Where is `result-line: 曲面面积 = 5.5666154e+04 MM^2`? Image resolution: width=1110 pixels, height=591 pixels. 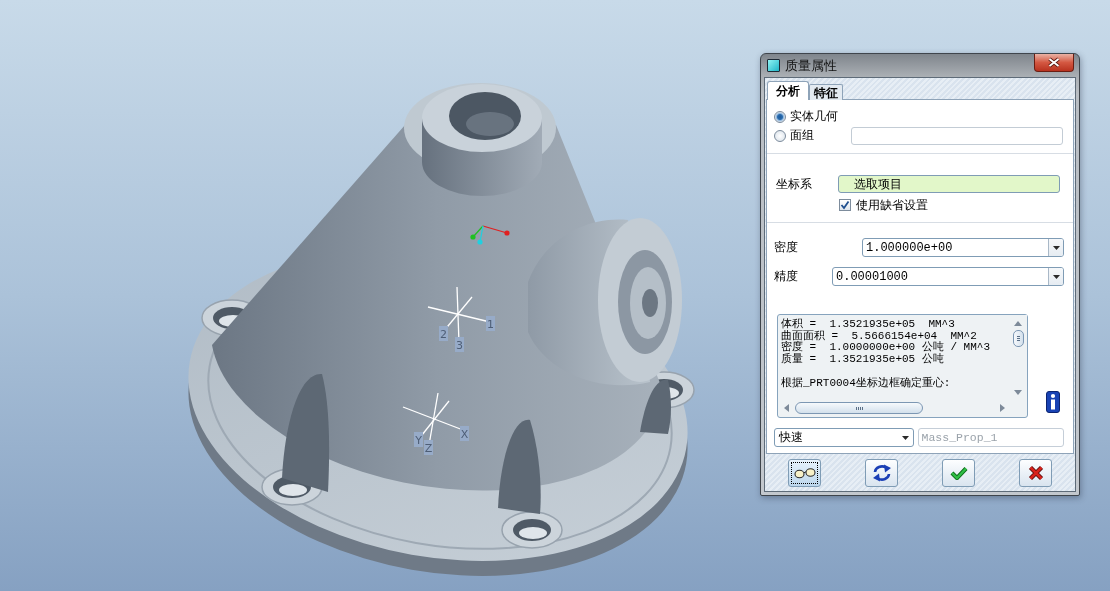
result-line: 曲面面积 = 5.5666154e+04 MM^2 is located at coordinates (879, 336).